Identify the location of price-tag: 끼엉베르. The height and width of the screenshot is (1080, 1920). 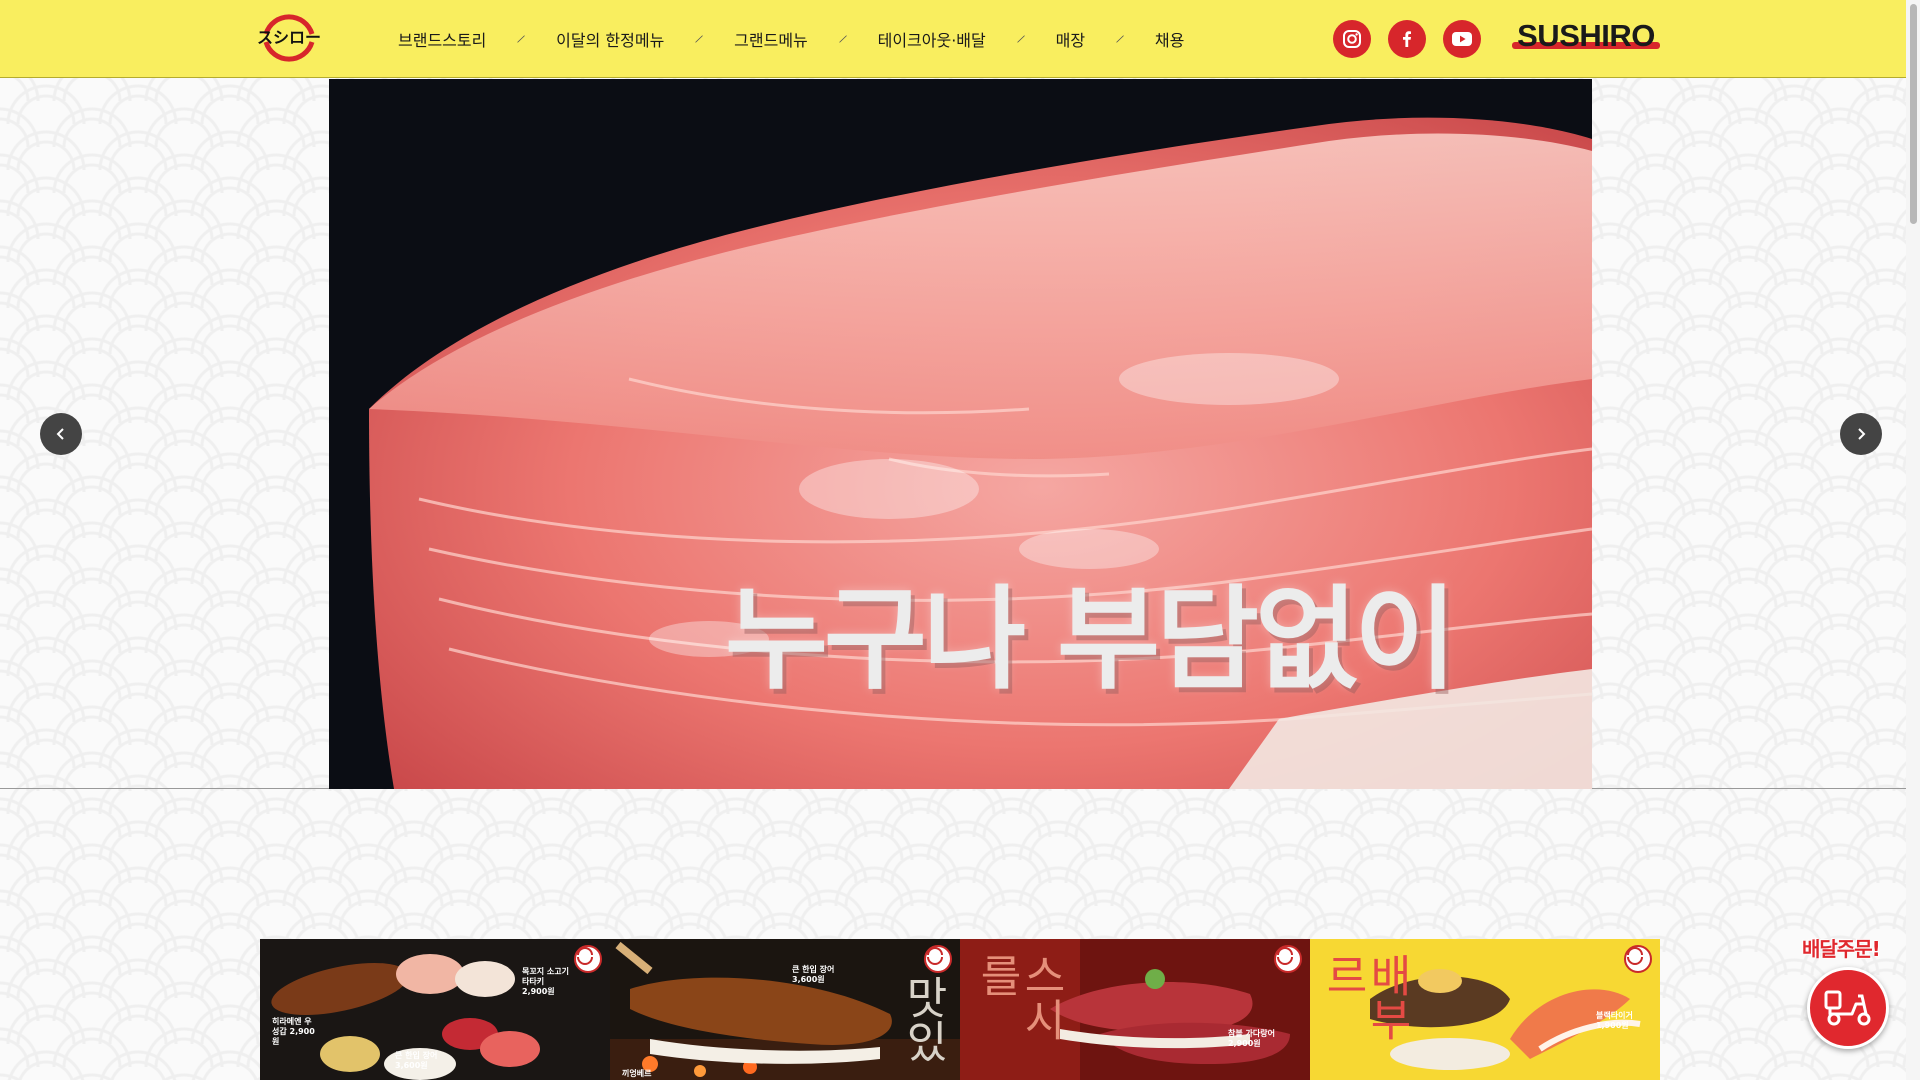
(637, 1073).